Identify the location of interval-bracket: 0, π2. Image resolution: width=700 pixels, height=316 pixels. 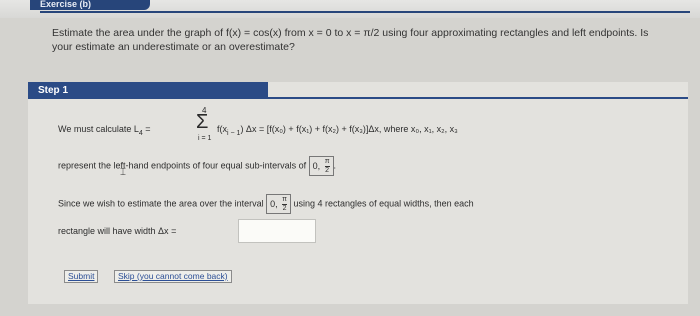
(321, 166).